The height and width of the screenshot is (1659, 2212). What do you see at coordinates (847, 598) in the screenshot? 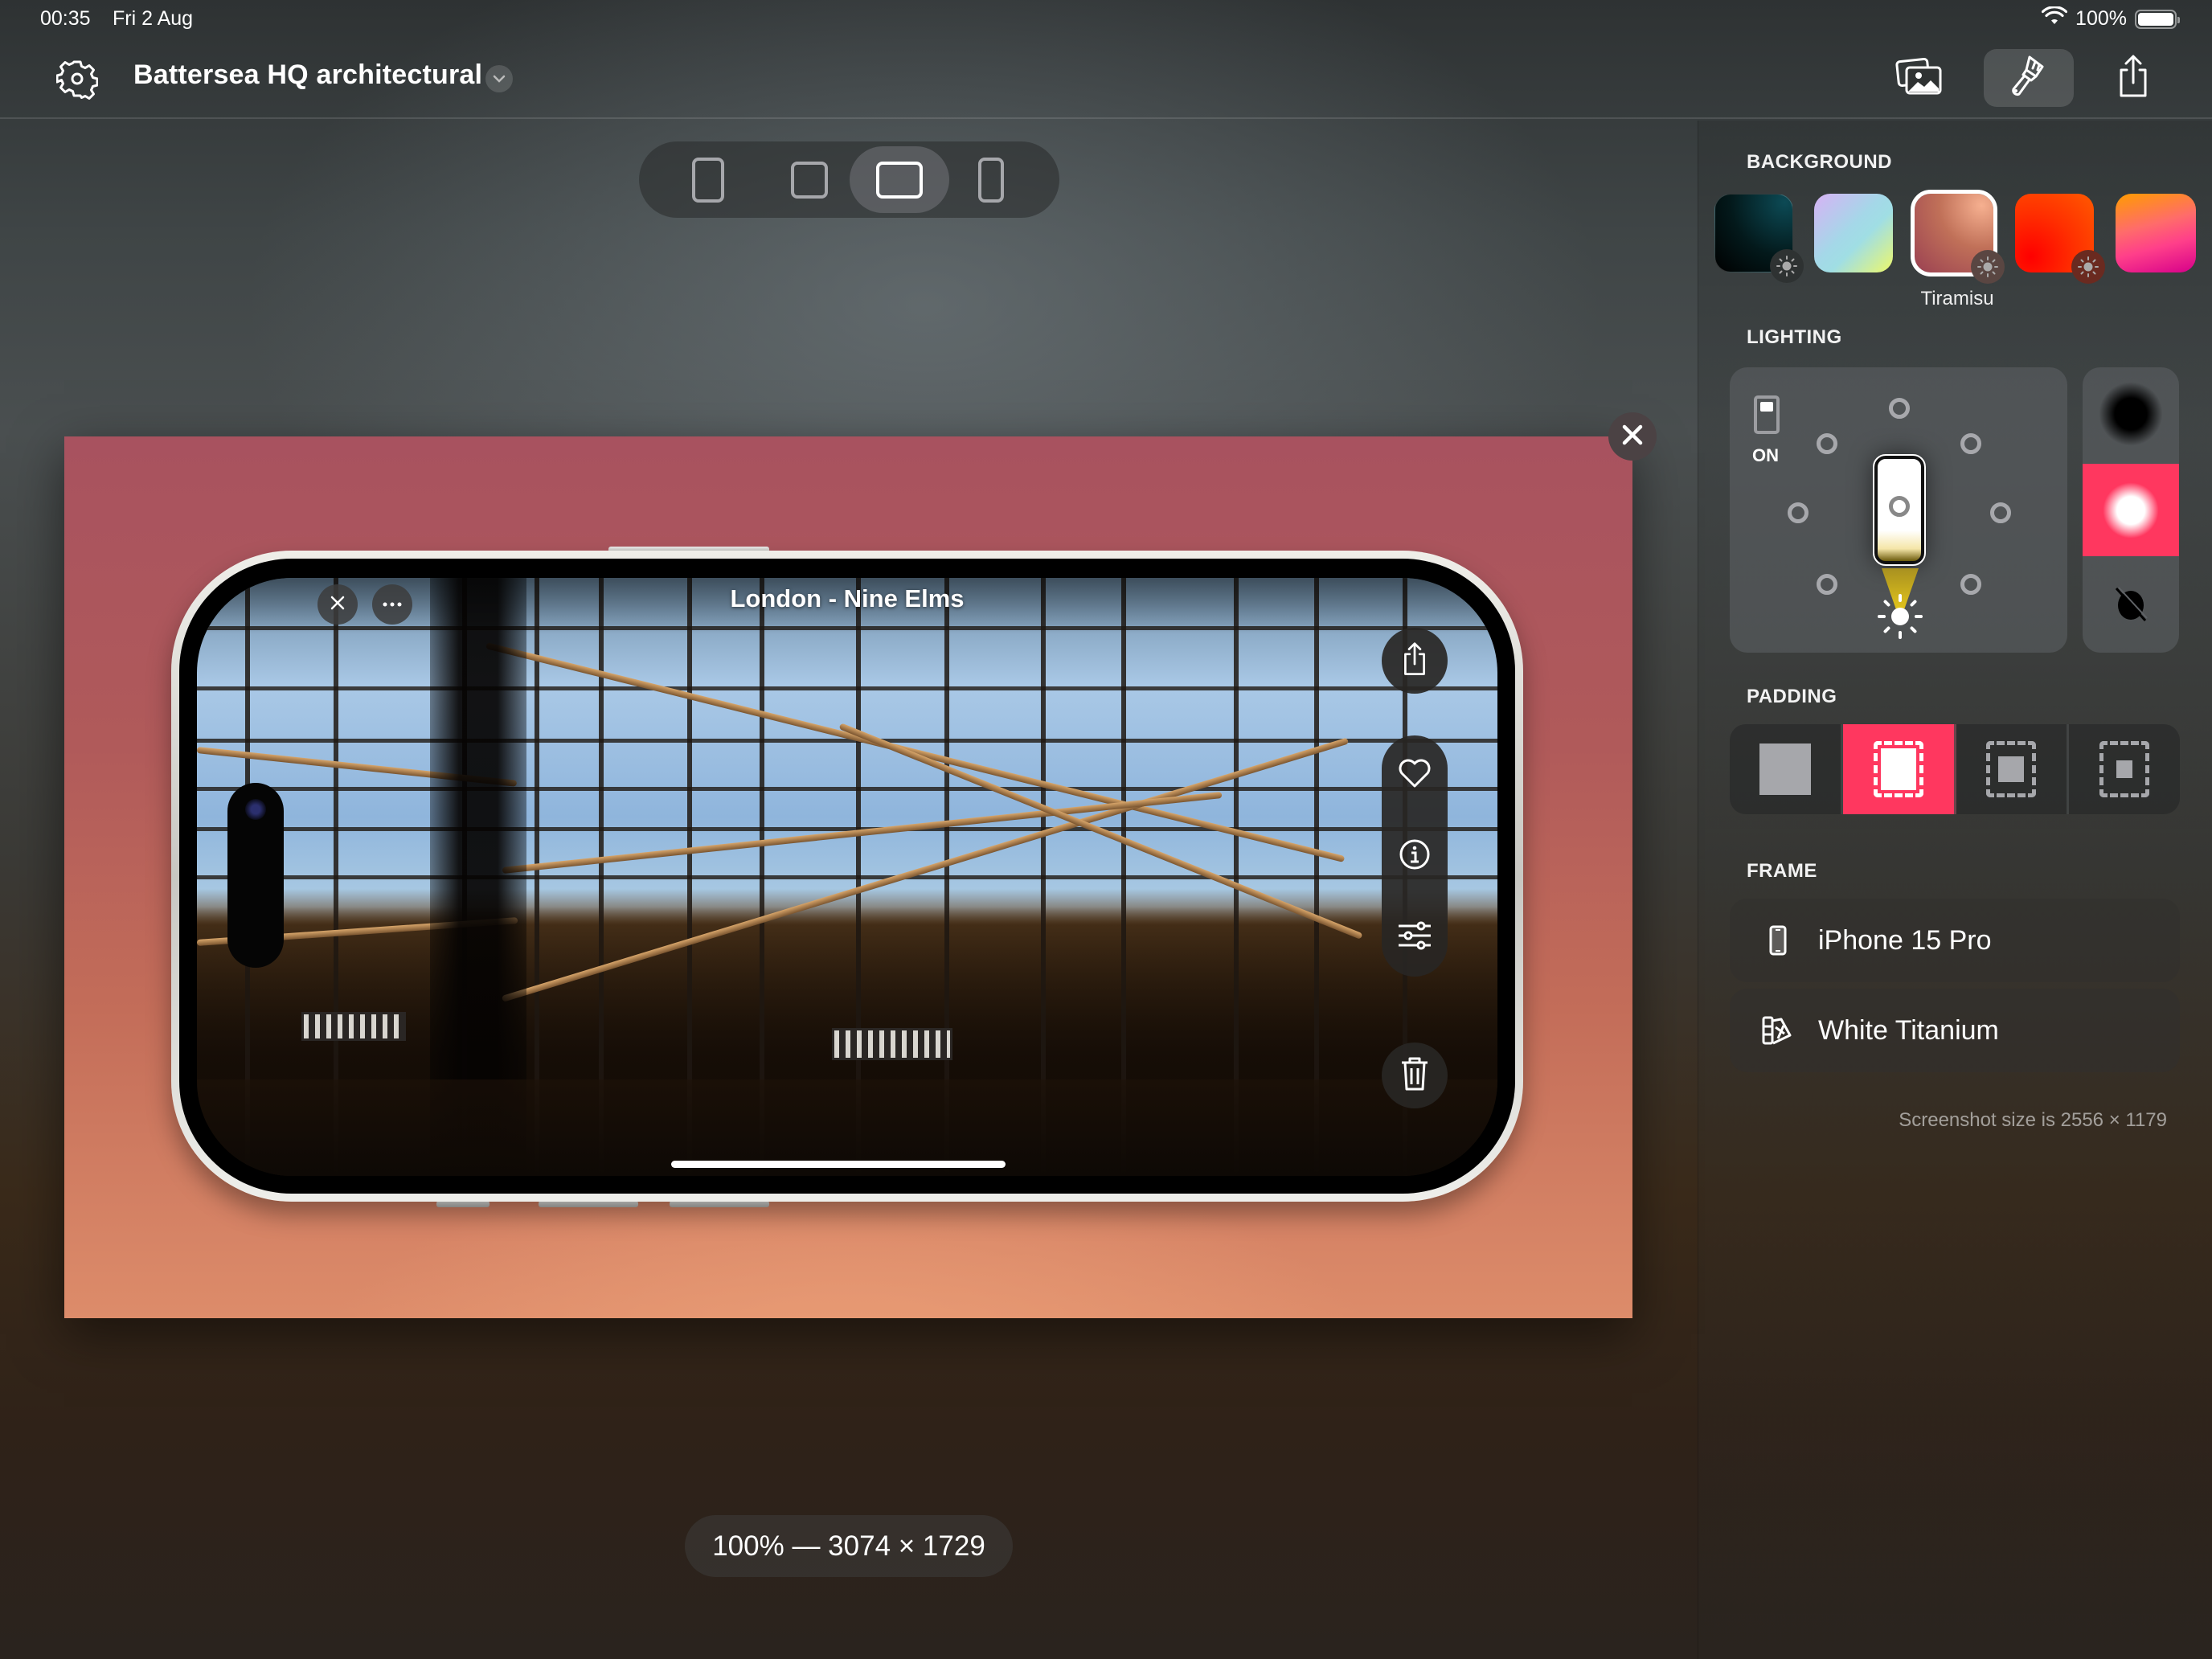
I see `screenshot-title: London - Nine Elms` at bounding box center [847, 598].